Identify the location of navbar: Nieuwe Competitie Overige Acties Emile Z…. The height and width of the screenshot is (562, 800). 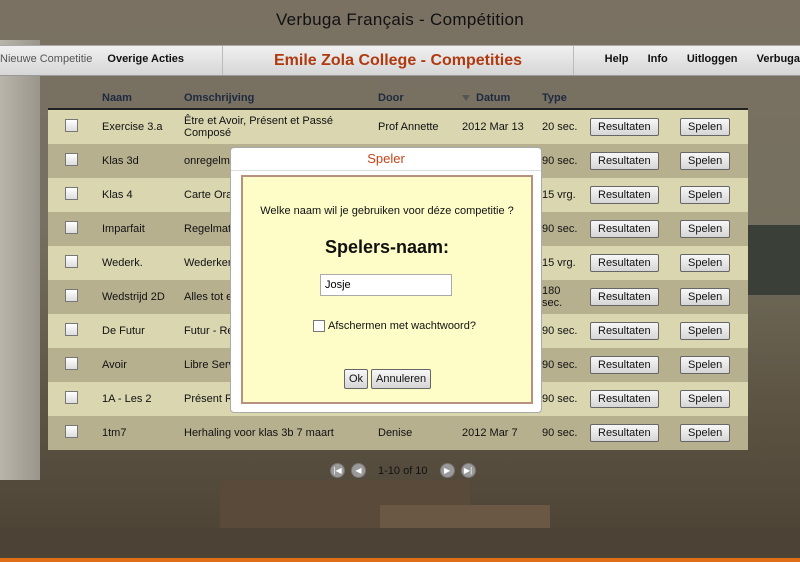
(400, 60).